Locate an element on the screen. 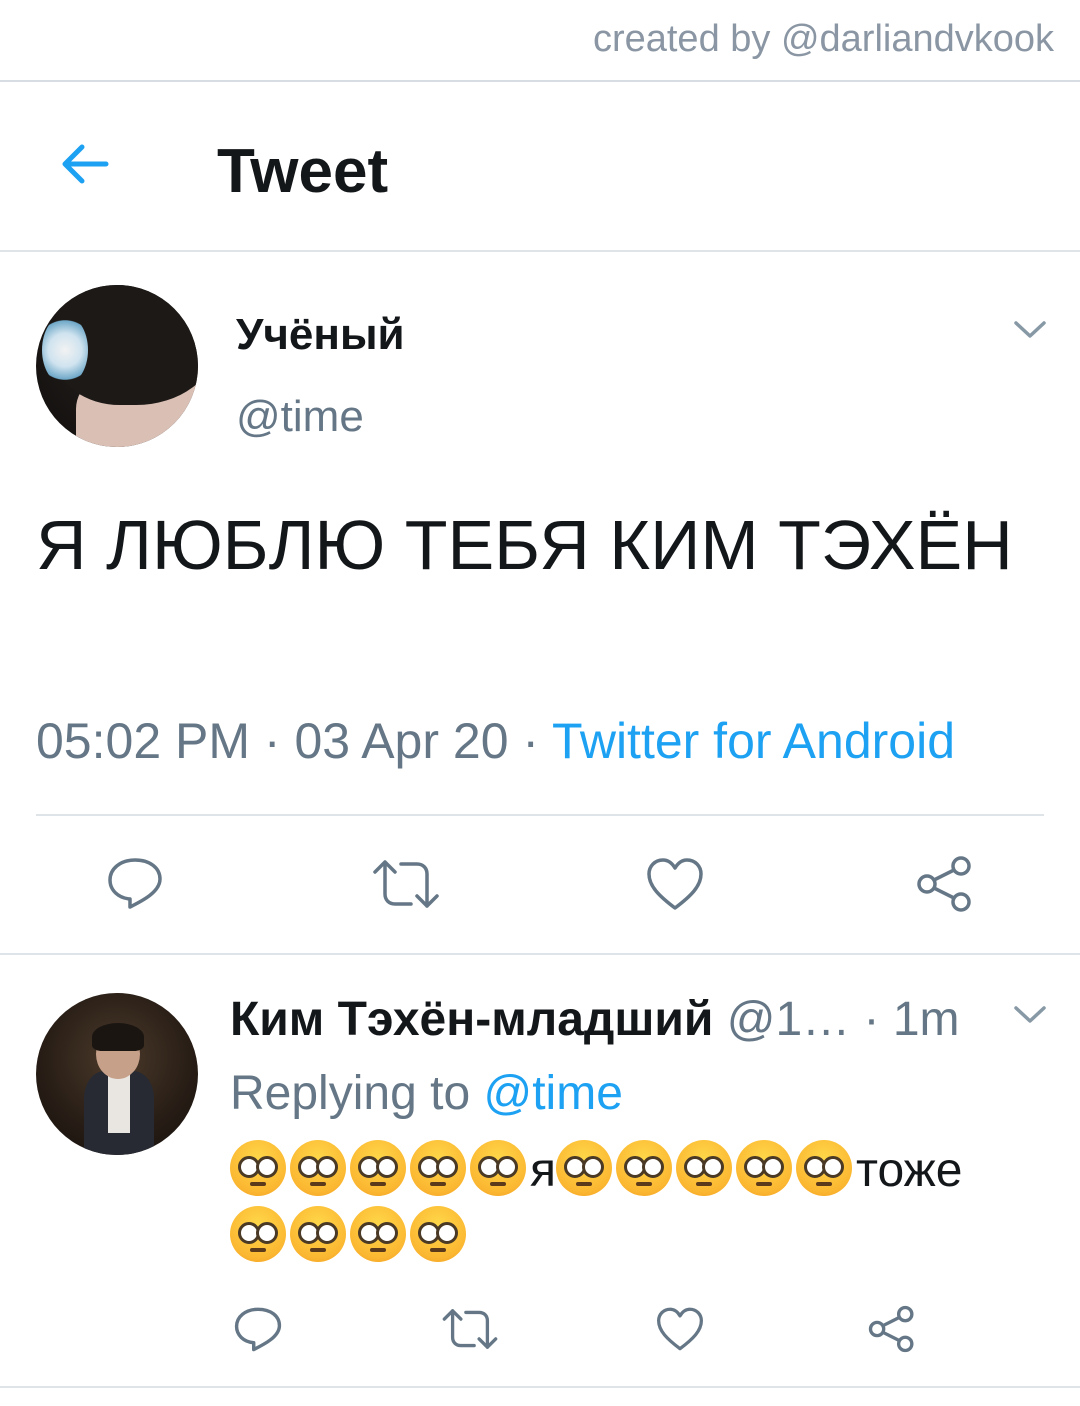 The image size is (1080, 1406). tweet-timestamp: 05:02 PM · 03 Apr 20 · is located at coordinates (294, 741).